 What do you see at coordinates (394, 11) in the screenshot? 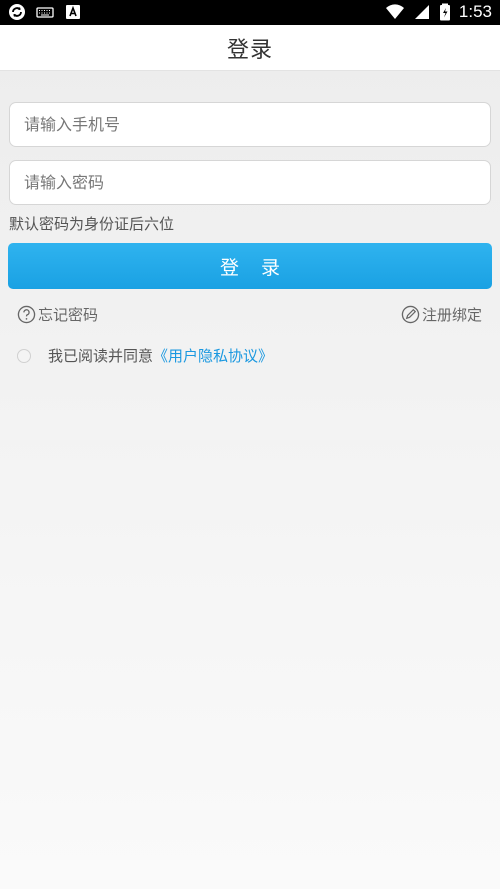
I see `wifi-icon` at bounding box center [394, 11].